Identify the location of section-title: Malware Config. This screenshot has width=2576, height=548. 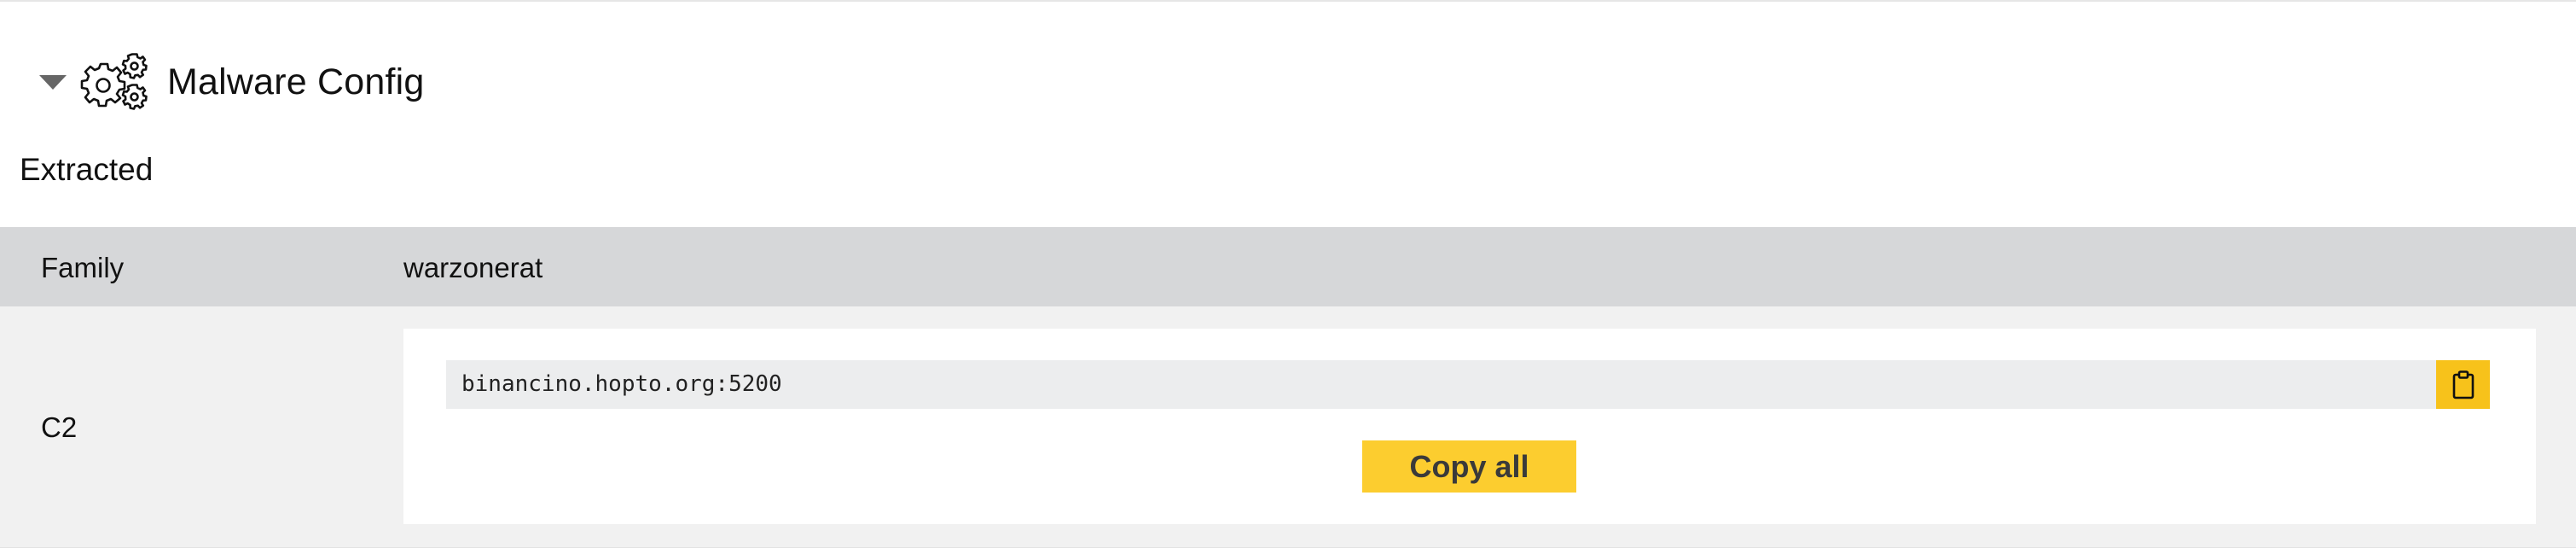
(296, 82).